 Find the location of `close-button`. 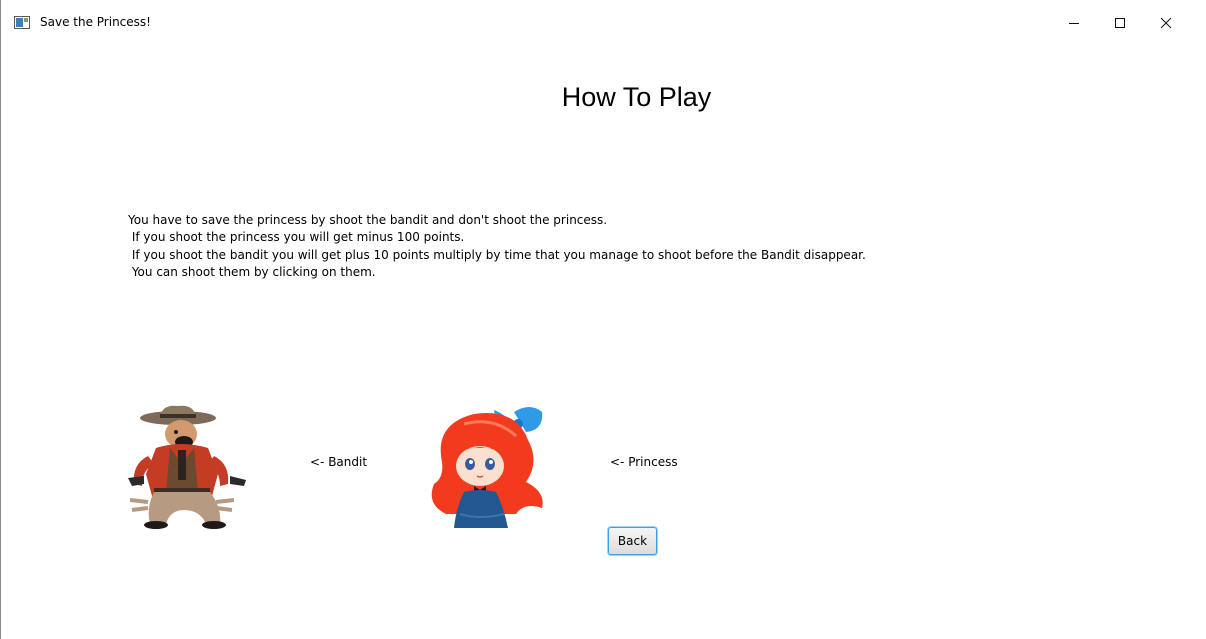

close-button is located at coordinates (1166, 23).